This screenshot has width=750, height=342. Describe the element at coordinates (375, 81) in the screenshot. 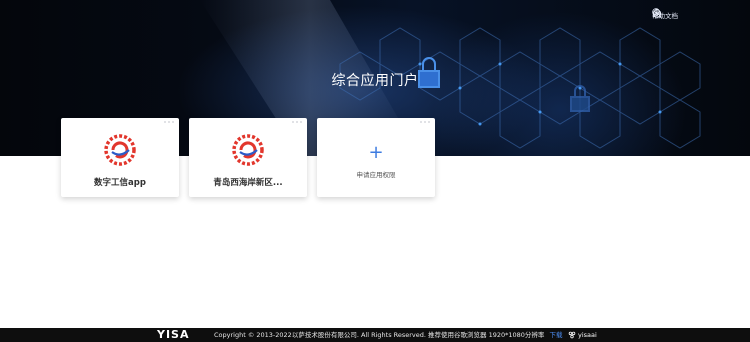

I see `page-title: 综合应用门户` at that location.